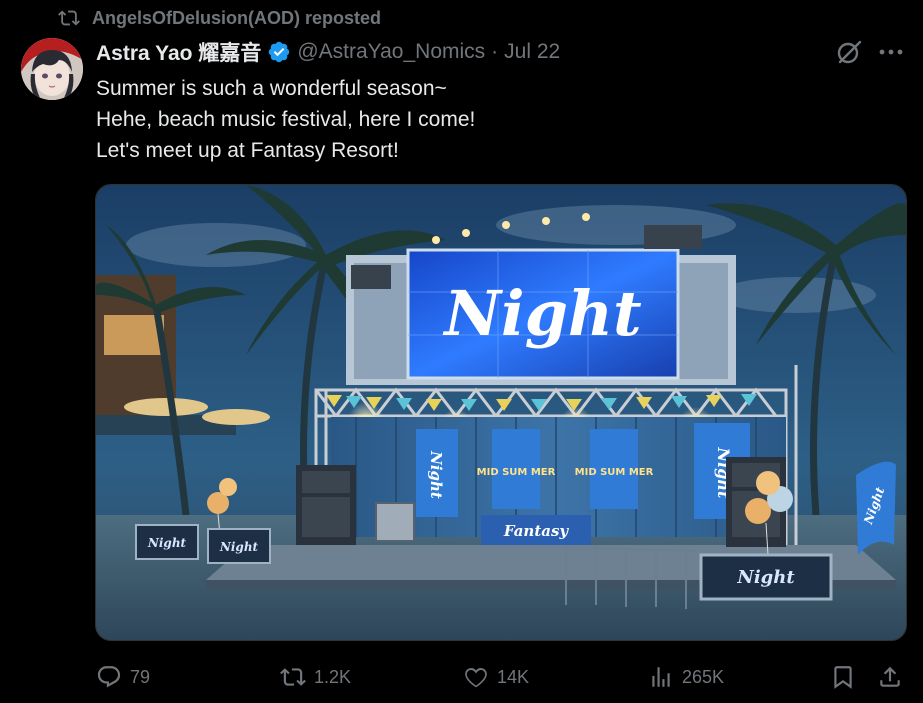 The height and width of the screenshot is (703, 923). Describe the element at coordinates (849, 52) in the screenshot. I see `grok-icon` at that location.